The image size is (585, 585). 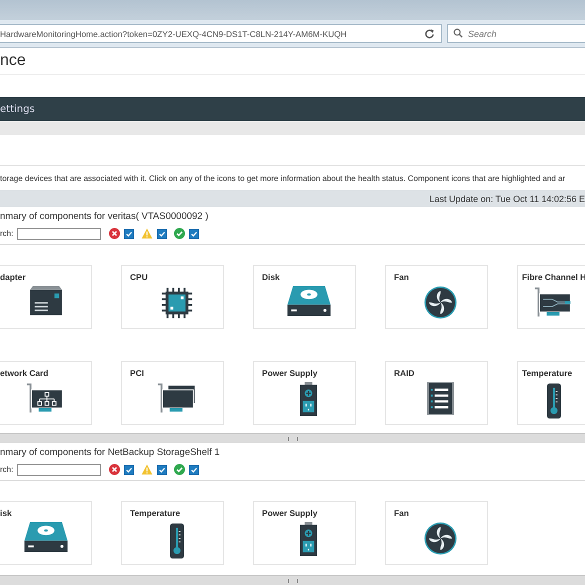 I want to click on component-tile: PCI, so click(x=172, y=393).